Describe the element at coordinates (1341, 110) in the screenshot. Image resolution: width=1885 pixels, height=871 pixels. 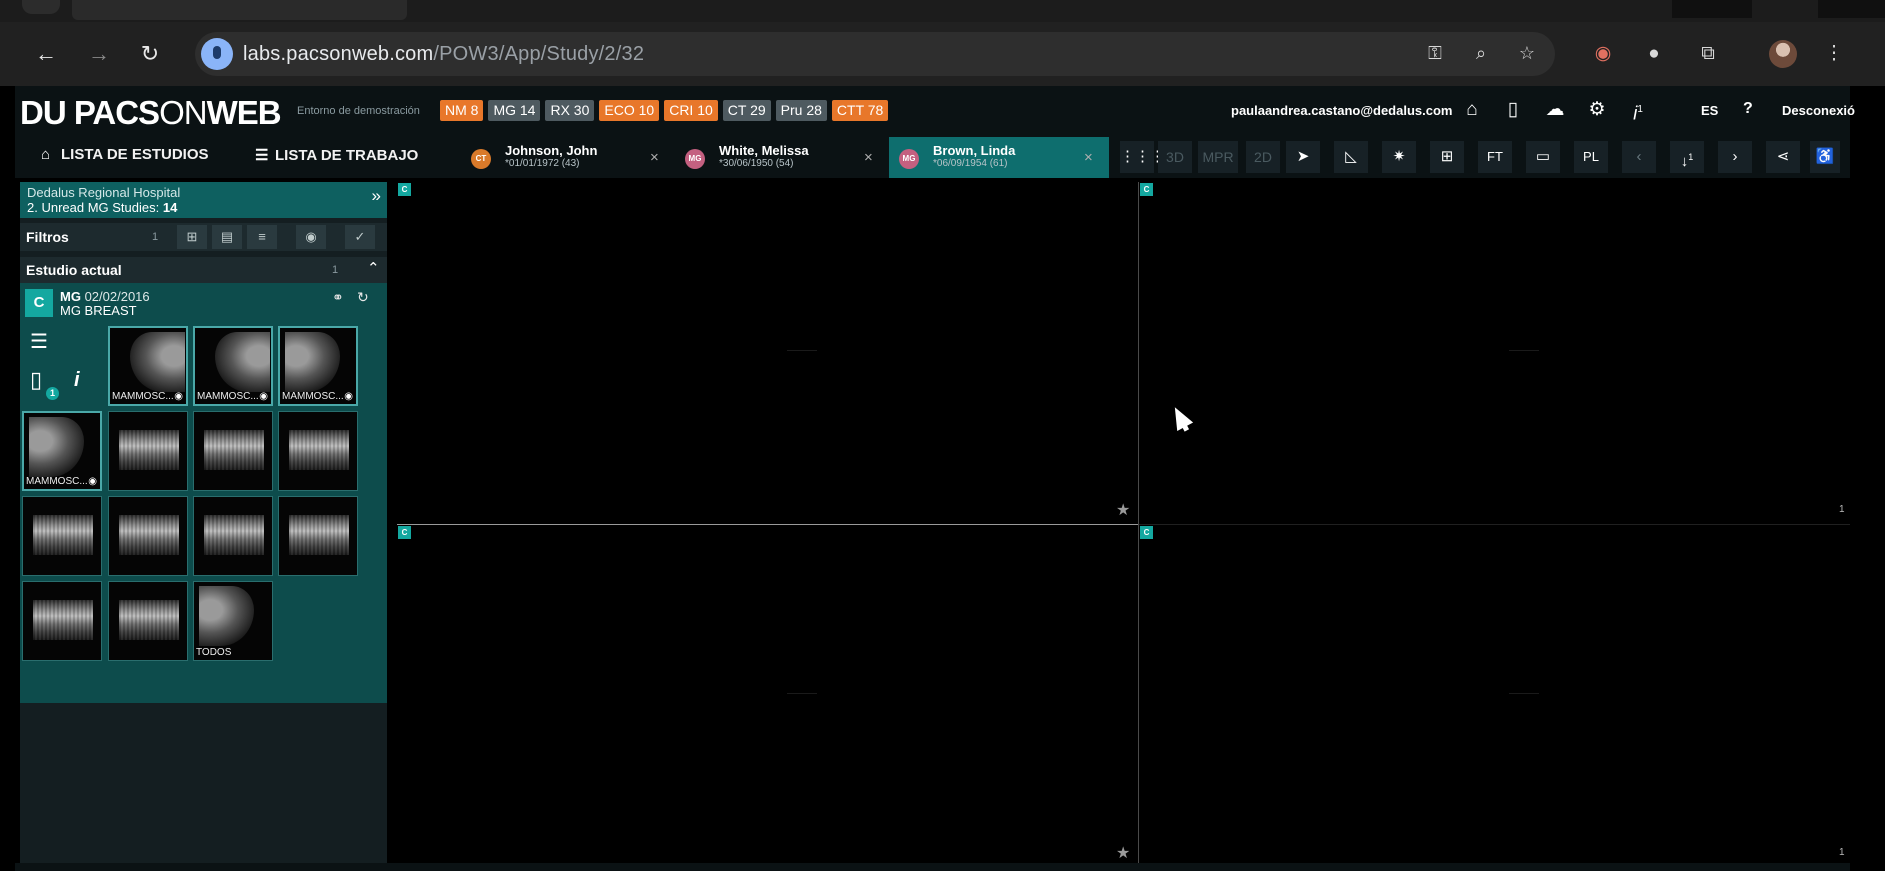
I see `user-email: paulaandrea.castano@dedalus.com` at that location.